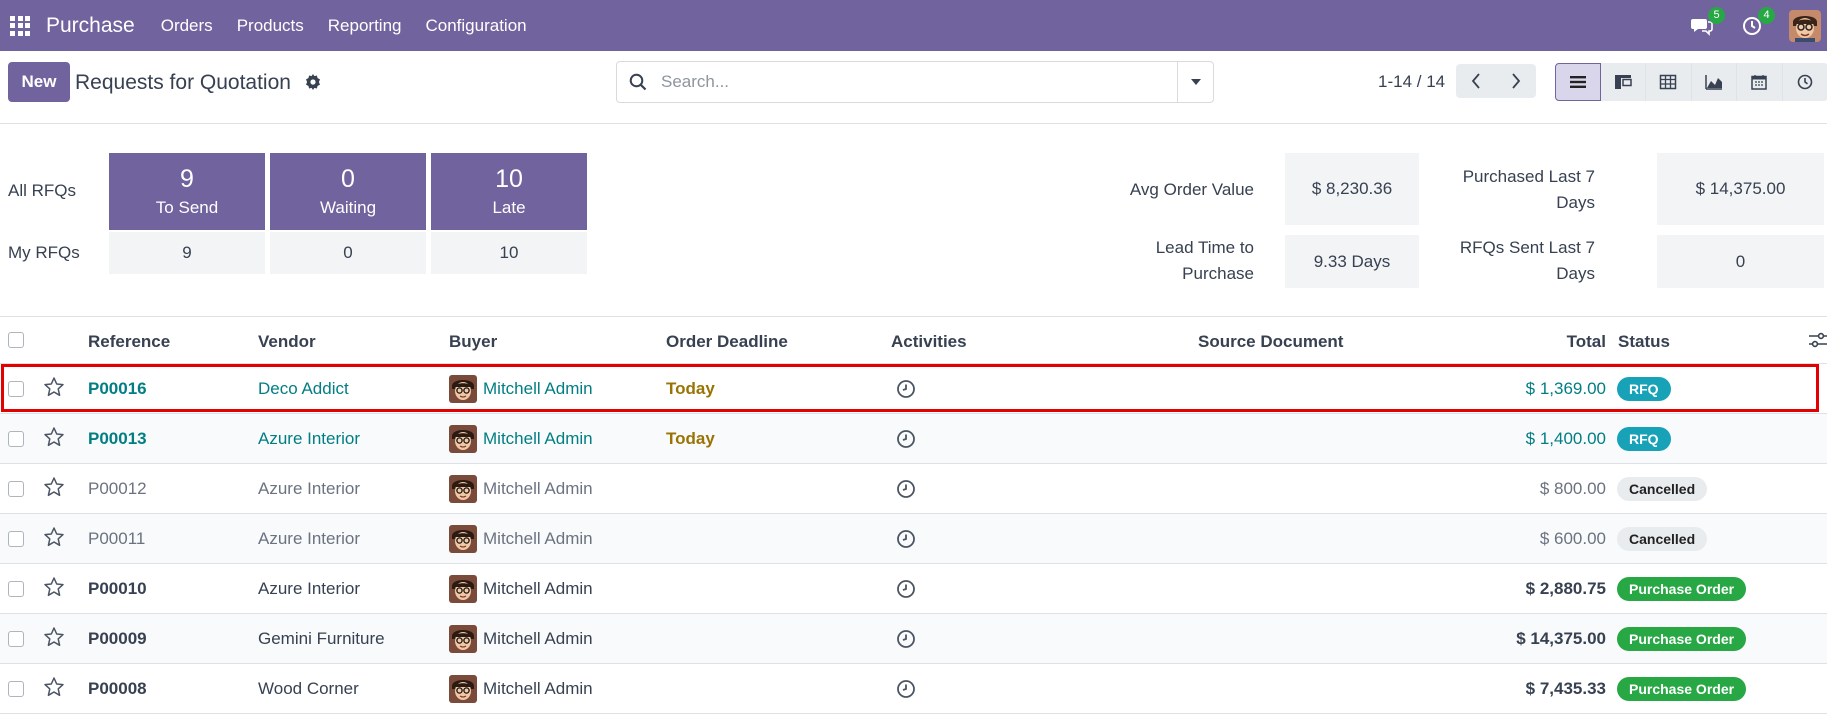 This screenshot has width=1827, height=720. I want to click on pager-value: 1-14 / 14, so click(1411, 82).